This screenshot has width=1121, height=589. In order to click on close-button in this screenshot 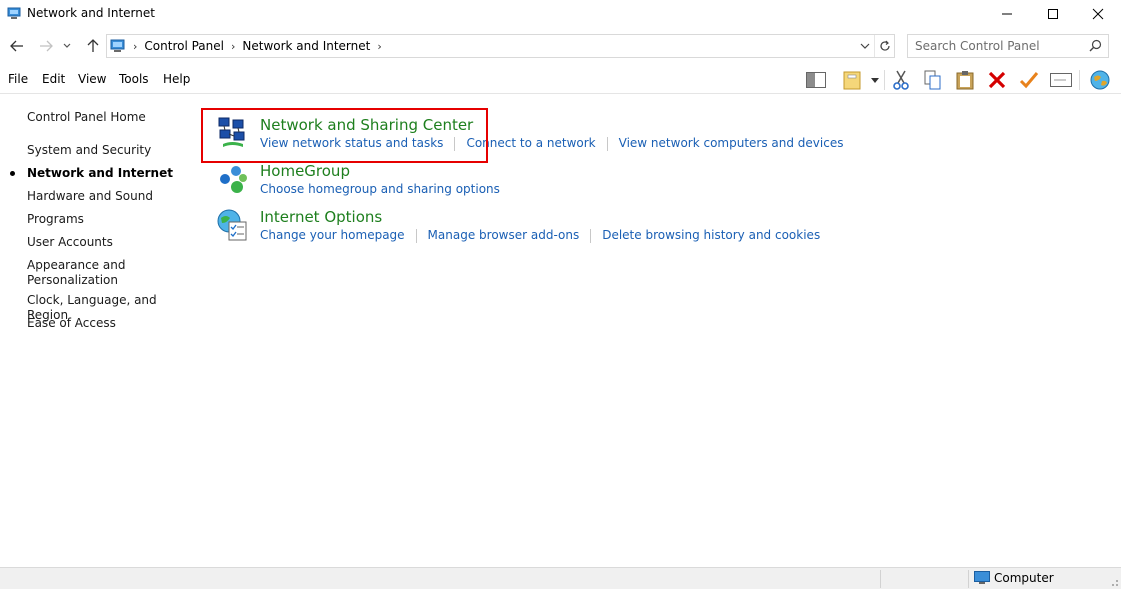, I will do `click(1098, 14)`.